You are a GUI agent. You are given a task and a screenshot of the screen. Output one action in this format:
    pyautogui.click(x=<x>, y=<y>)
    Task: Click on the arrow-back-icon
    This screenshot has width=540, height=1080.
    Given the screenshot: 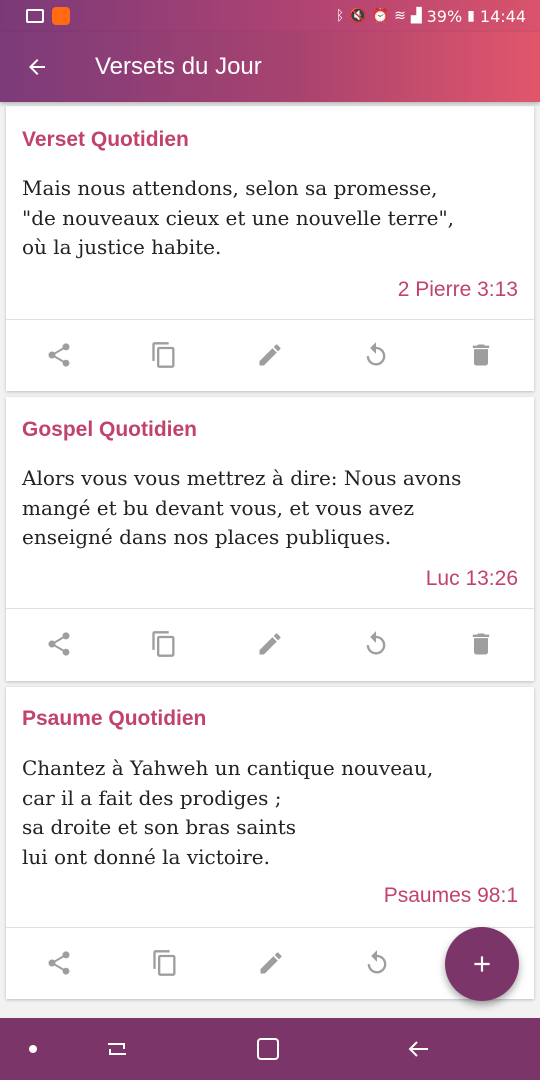 What is the action you would take?
    pyautogui.click(x=37, y=67)
    